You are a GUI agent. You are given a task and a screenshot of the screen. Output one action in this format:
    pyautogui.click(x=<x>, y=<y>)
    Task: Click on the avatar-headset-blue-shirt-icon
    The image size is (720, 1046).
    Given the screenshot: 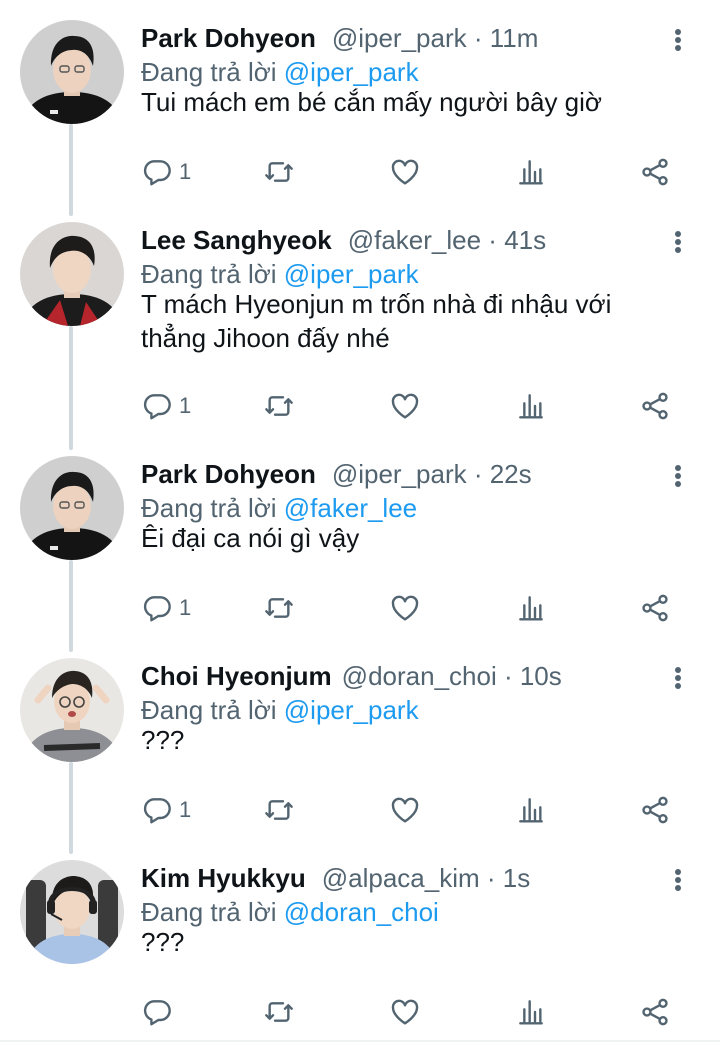 What is the action you would take?
    pyautogui.click(x=72, y=912)
    